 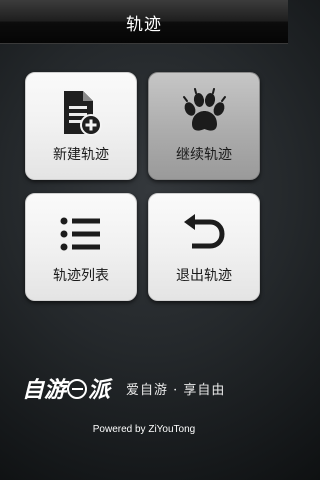 I want to click on title-bar: 轨迹, so click(x=144, y=22).